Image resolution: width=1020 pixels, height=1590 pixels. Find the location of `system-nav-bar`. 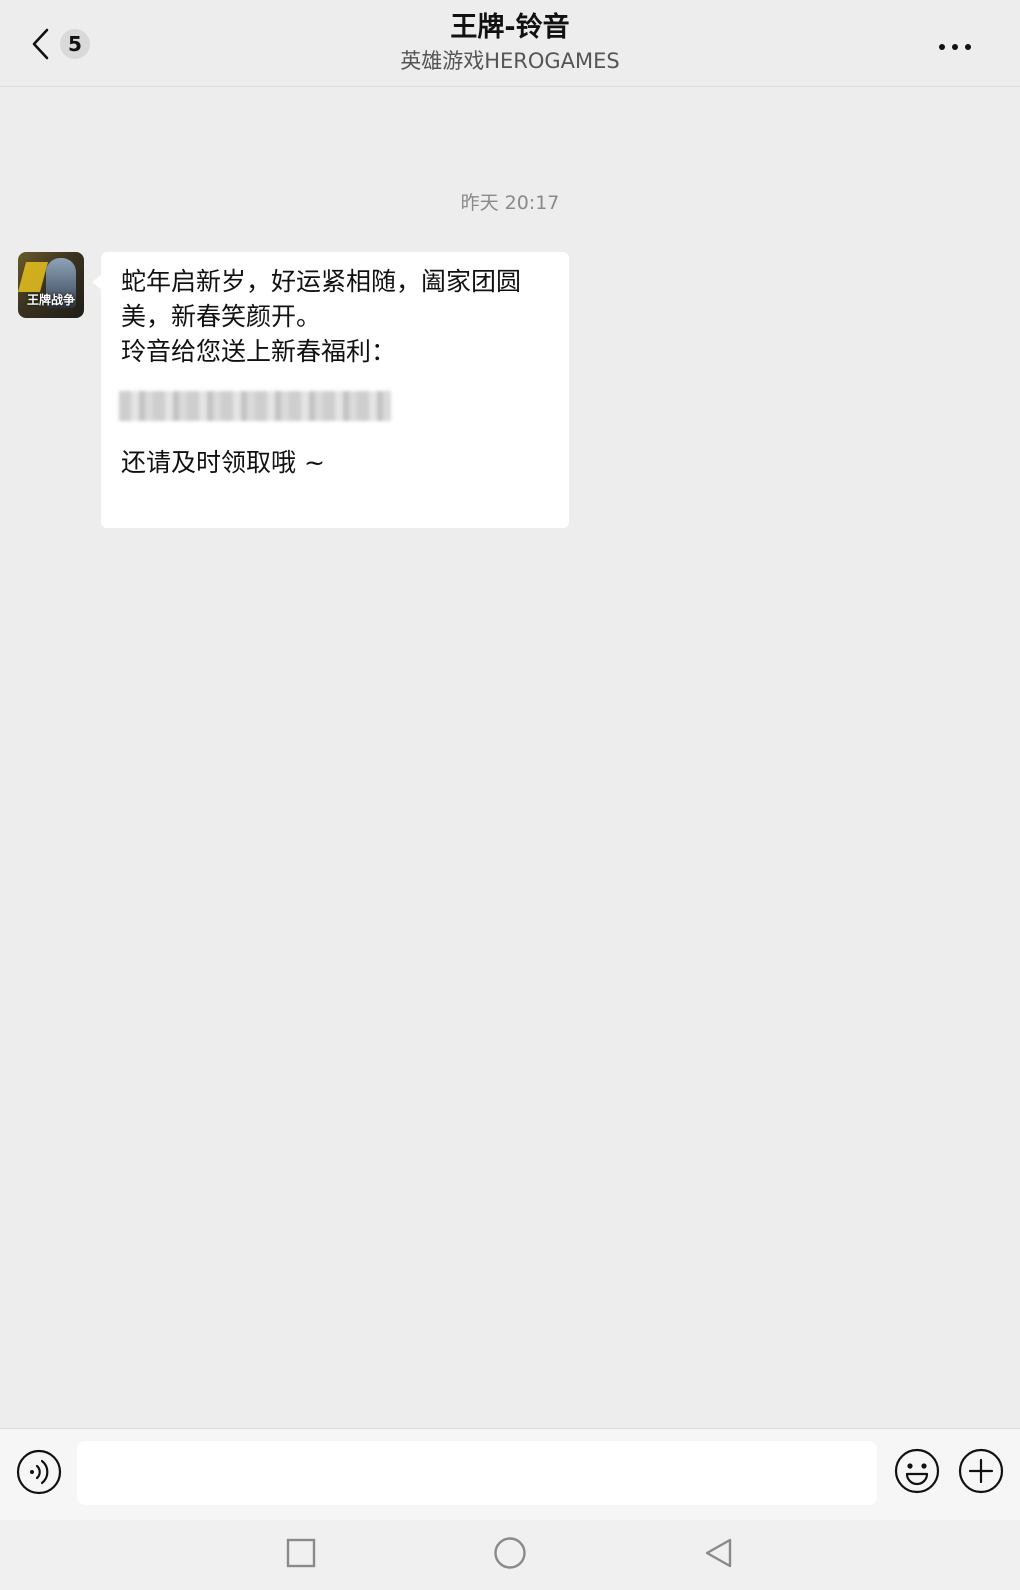

system-nav-bar is located at coordinates (510, 1555).